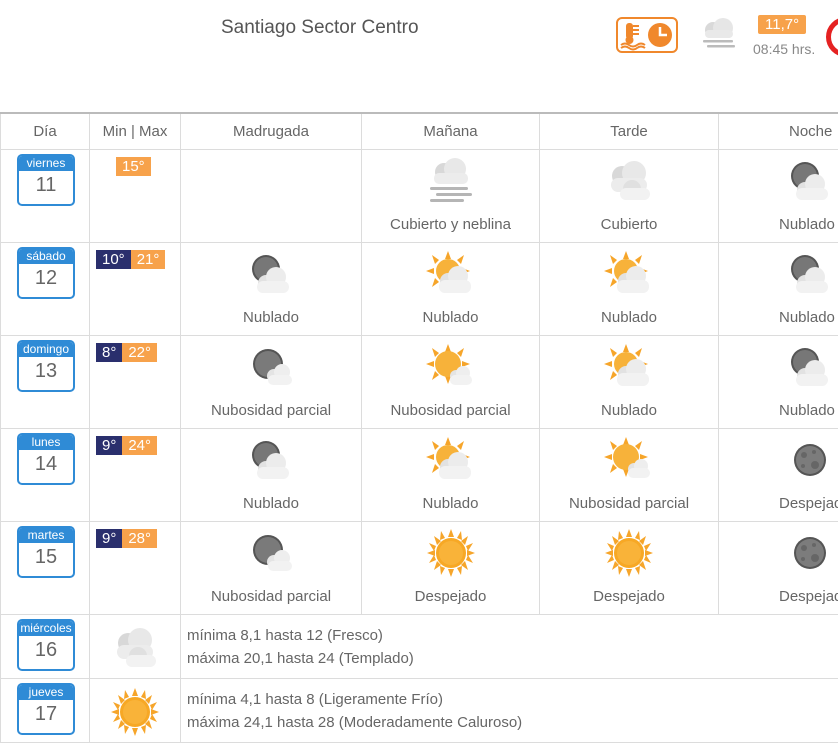 The image size is (838, 747). I want to click on calendar-weekday: miércoles, so click(46, 628).